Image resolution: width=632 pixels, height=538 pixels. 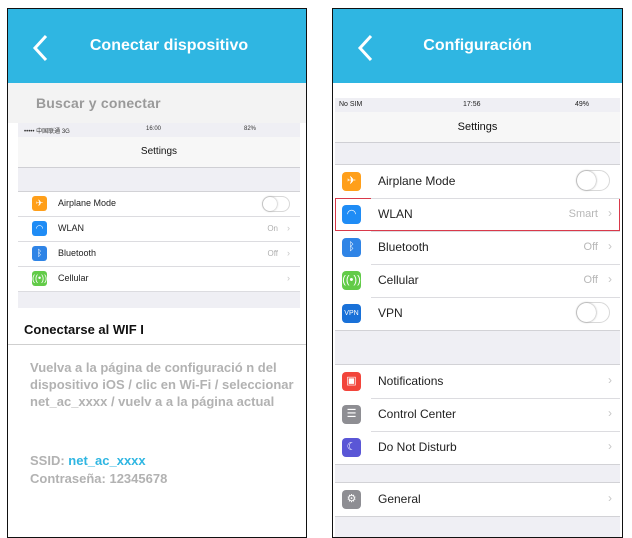 What do you see at coordinates (159, 204) in the screenshot?
I see `list-item: ✈ Airplane Mode` at bounding box center [159, 204].